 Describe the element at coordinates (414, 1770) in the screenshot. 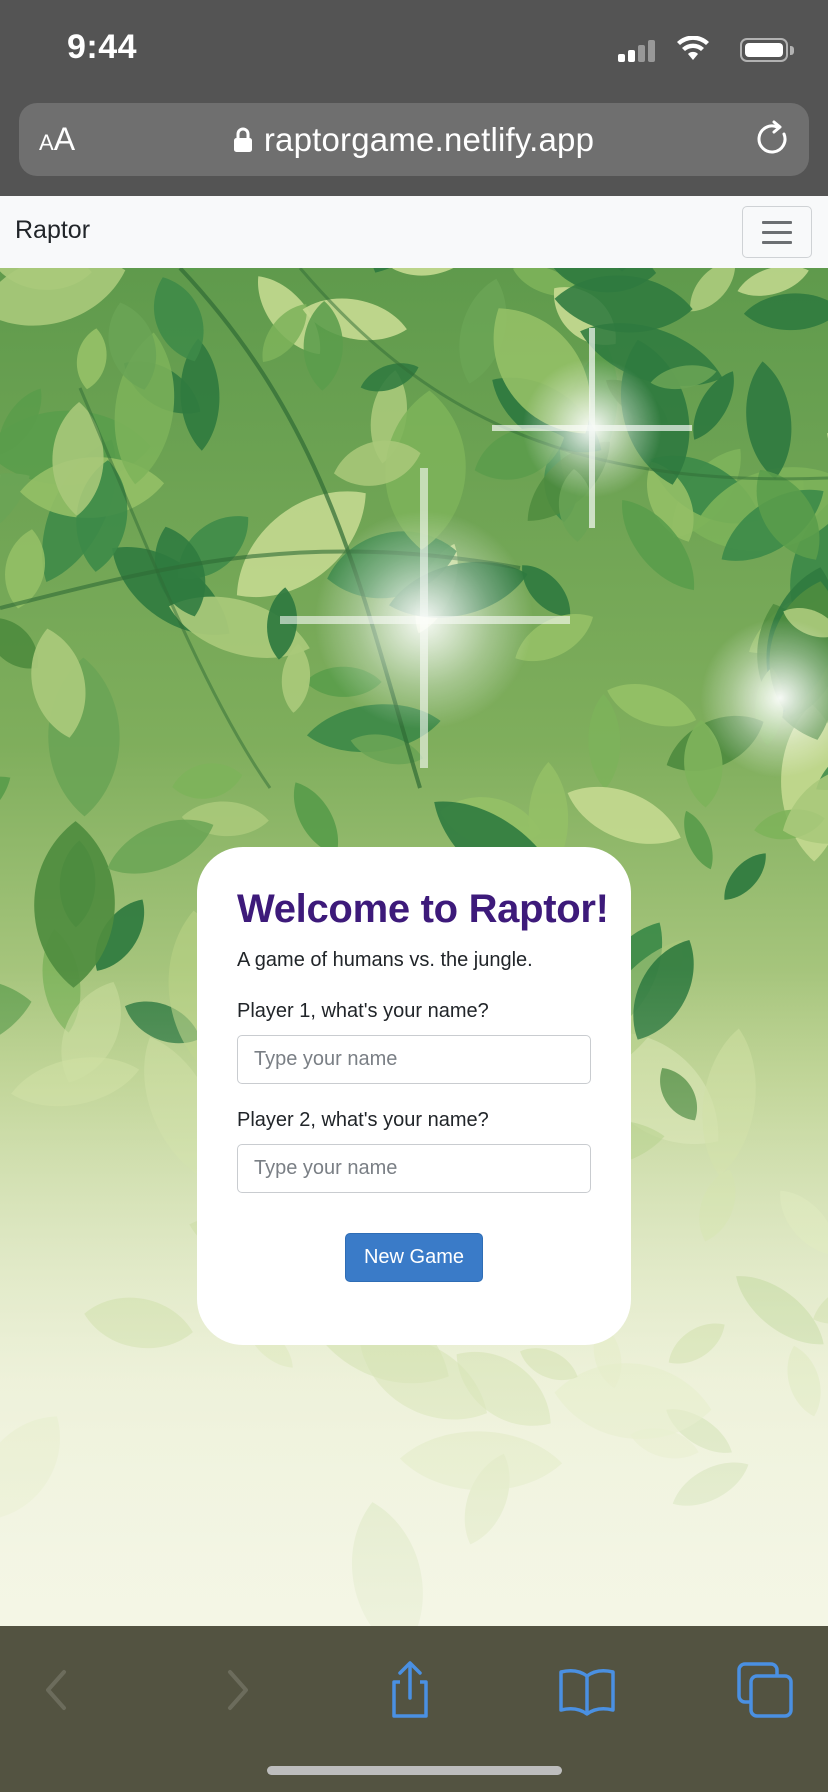

I see `home-indicator` at that location.